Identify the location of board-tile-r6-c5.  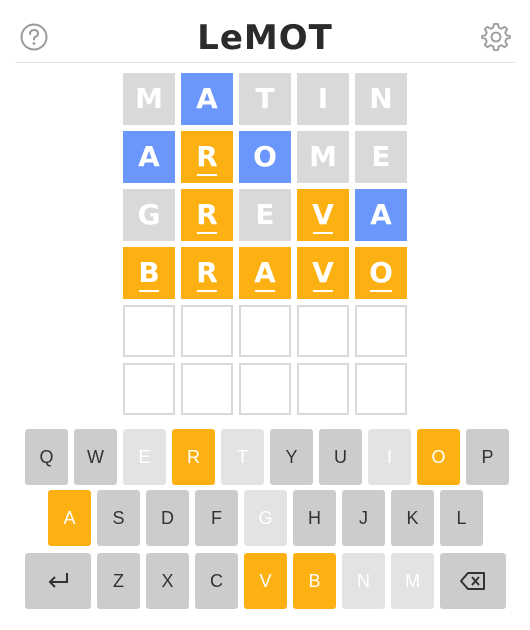
(381, 389).